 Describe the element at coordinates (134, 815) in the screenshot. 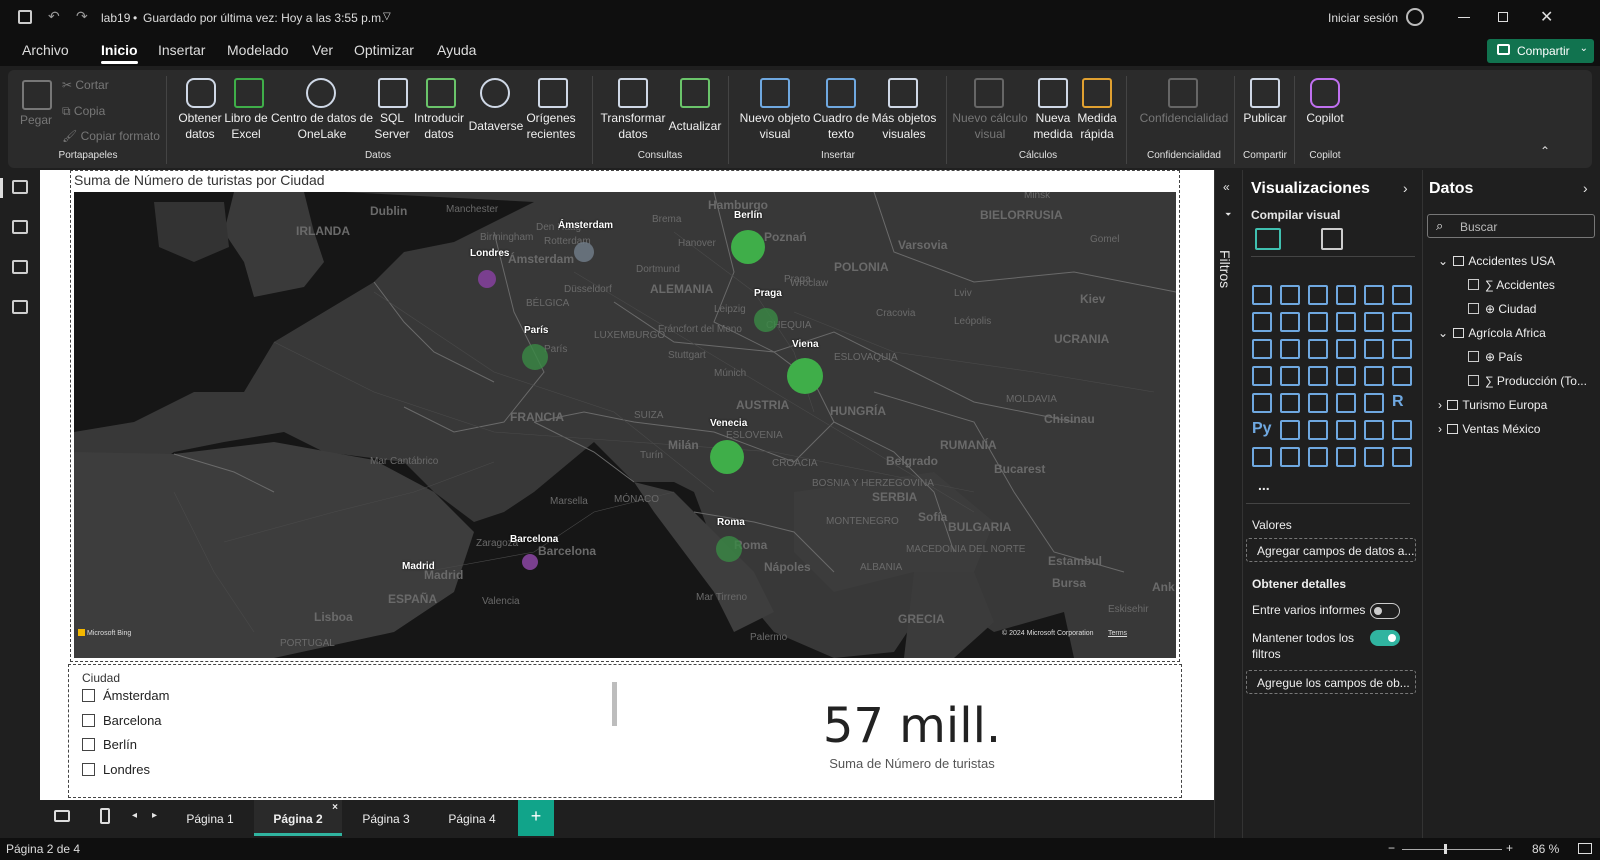

I see `prev-page-icon: ◂` at that location.